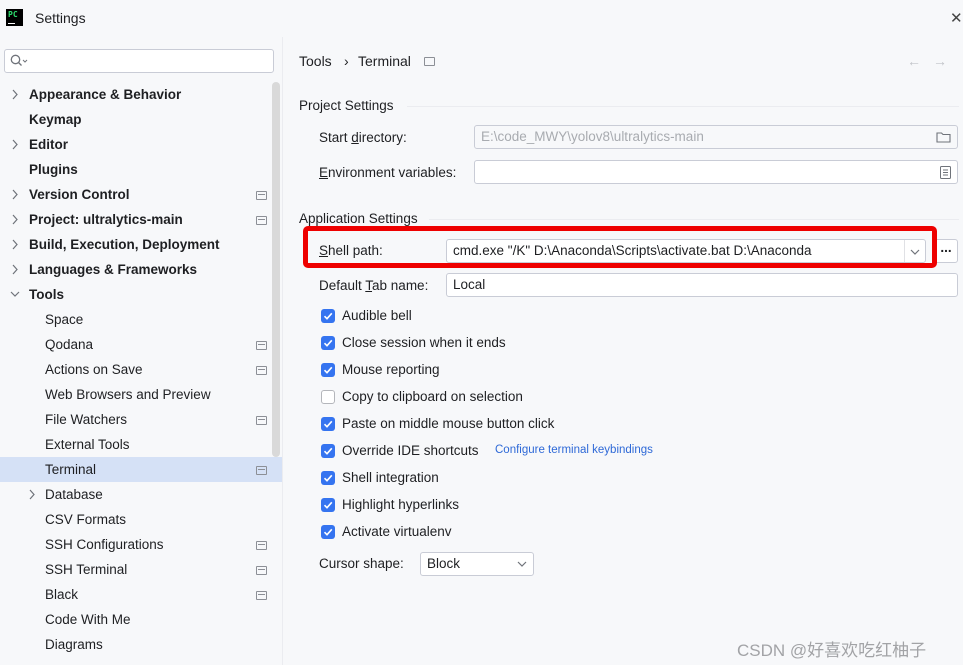 The image size is (963, 665). I want to click on checkbox-label: Mouse reporting, so click(391, 369).